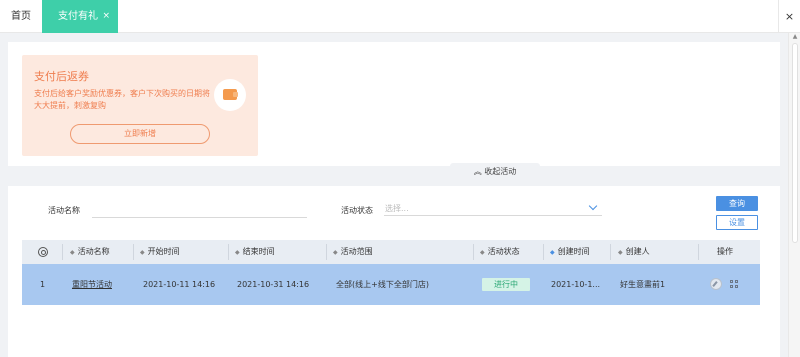  Describe the element at coordinates (795, 37) in the screenshot. I see `scroll-up-icon: ▲` at that location.